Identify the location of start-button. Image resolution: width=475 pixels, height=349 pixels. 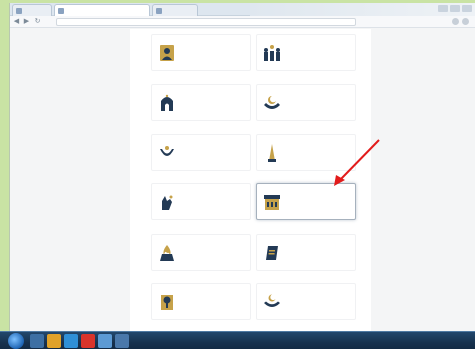
(16, 341).